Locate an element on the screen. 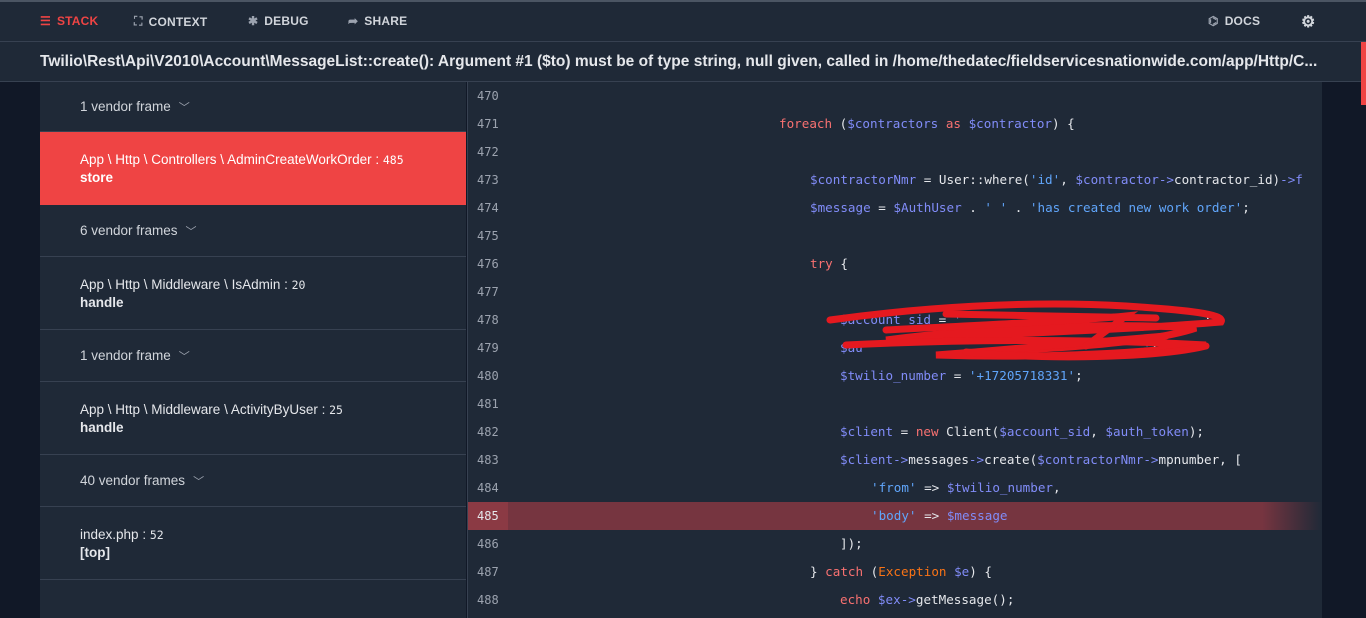 The height and width of the screenshot is (618, 1366). code-line: 487 } catch (Exception $e) { is located at coordinates (895, 572).